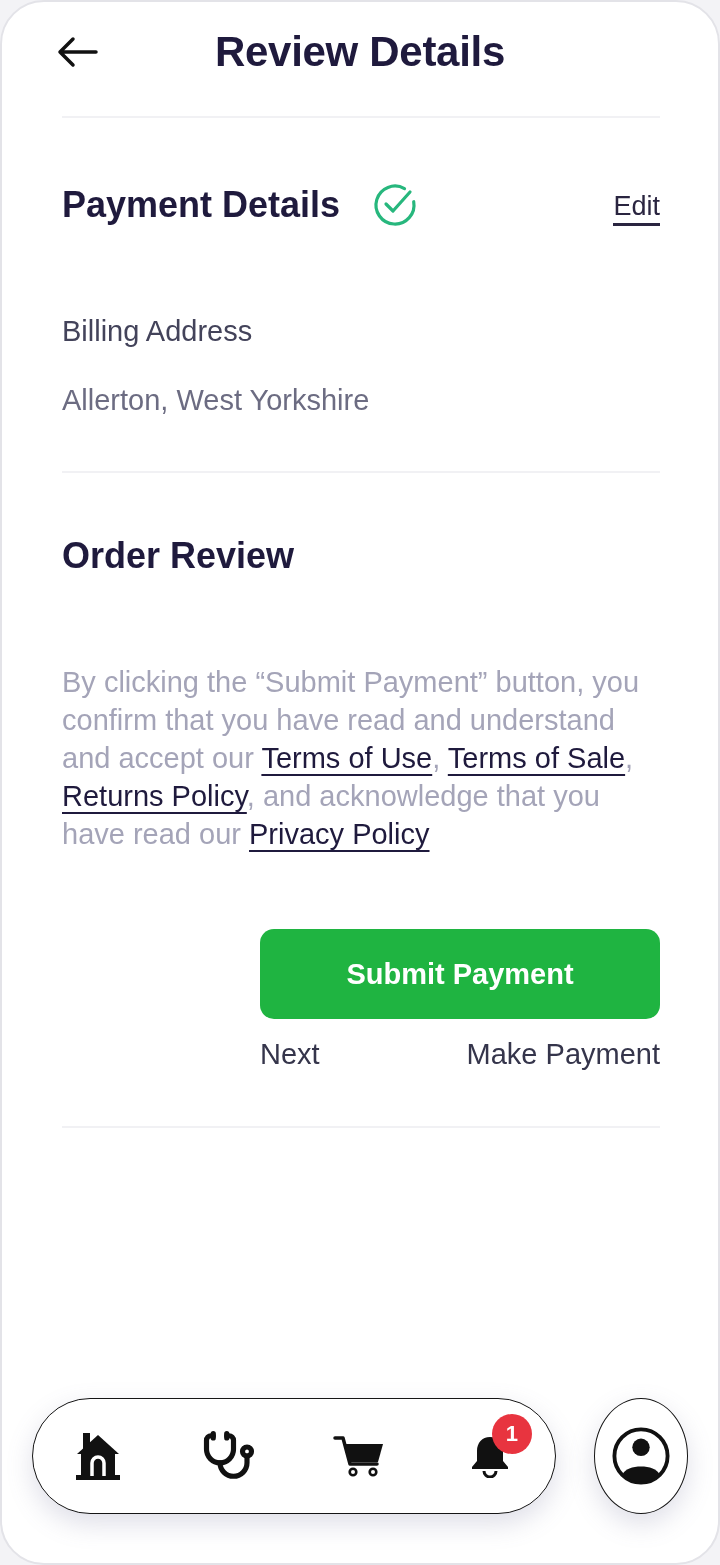 The image size is (720, 1565). Describe the element at coordinates (154, 796) in the screenshot. I see `policy-link: Returns Policy` at that location.